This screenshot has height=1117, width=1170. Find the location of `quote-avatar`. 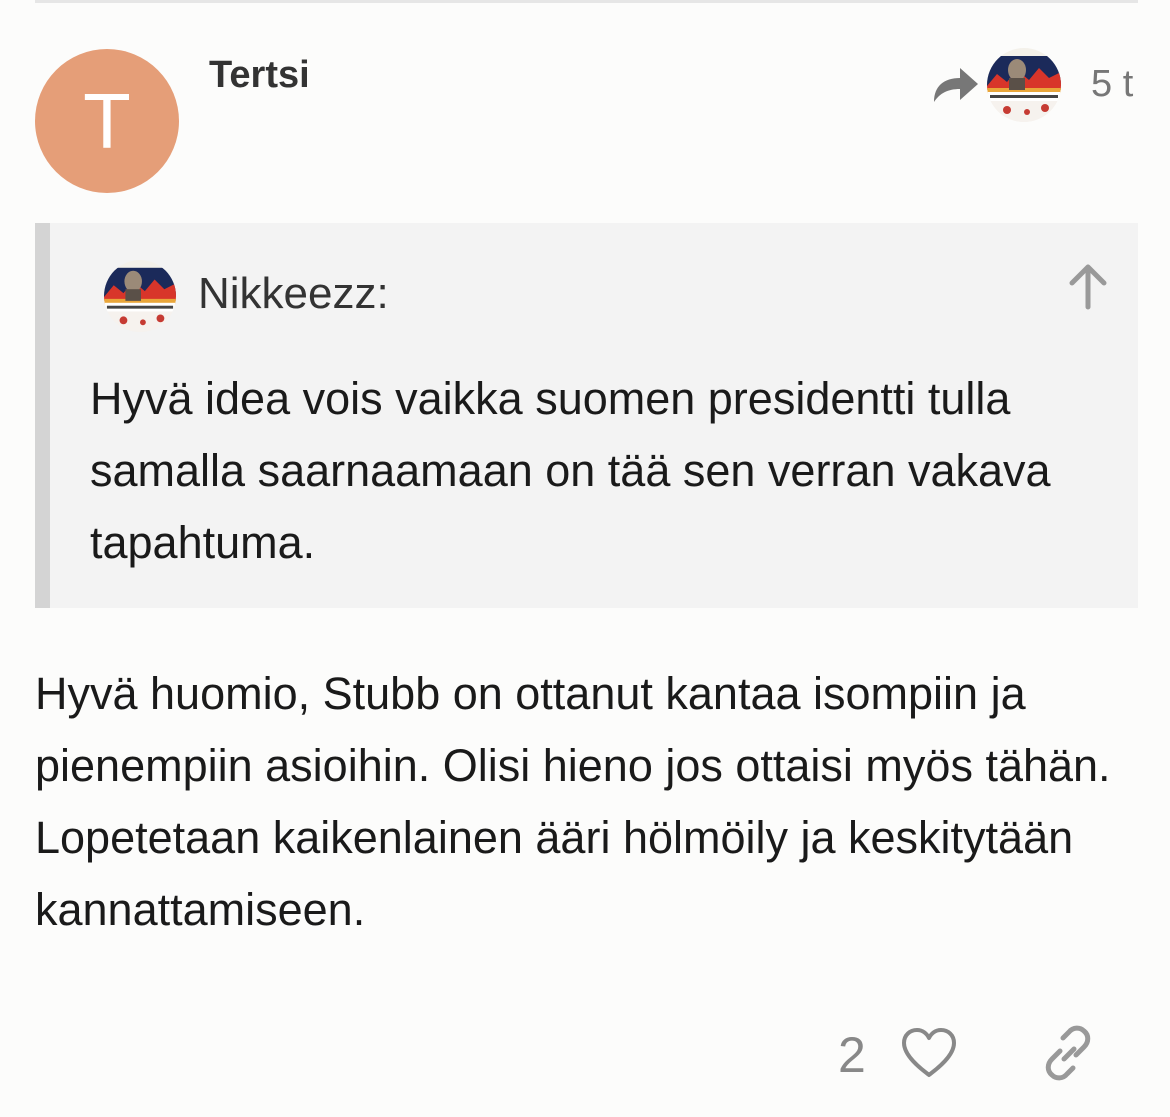

quote-avatar is located at coordinates (140, 296).